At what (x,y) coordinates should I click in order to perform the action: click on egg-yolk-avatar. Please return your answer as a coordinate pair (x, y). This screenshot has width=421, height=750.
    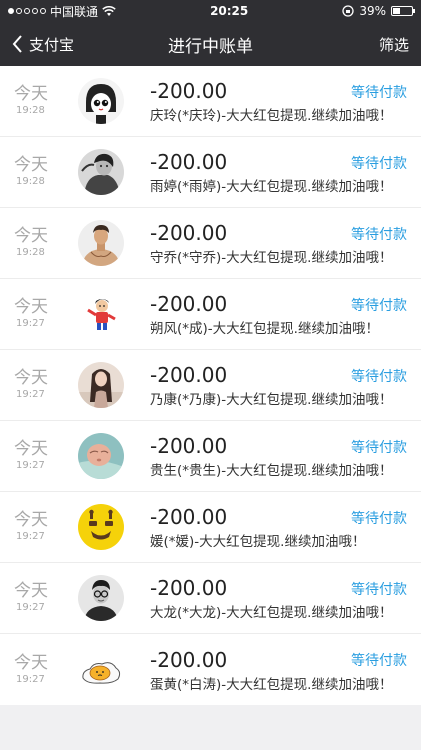
    Looking at the image, I should click on (101, 669).